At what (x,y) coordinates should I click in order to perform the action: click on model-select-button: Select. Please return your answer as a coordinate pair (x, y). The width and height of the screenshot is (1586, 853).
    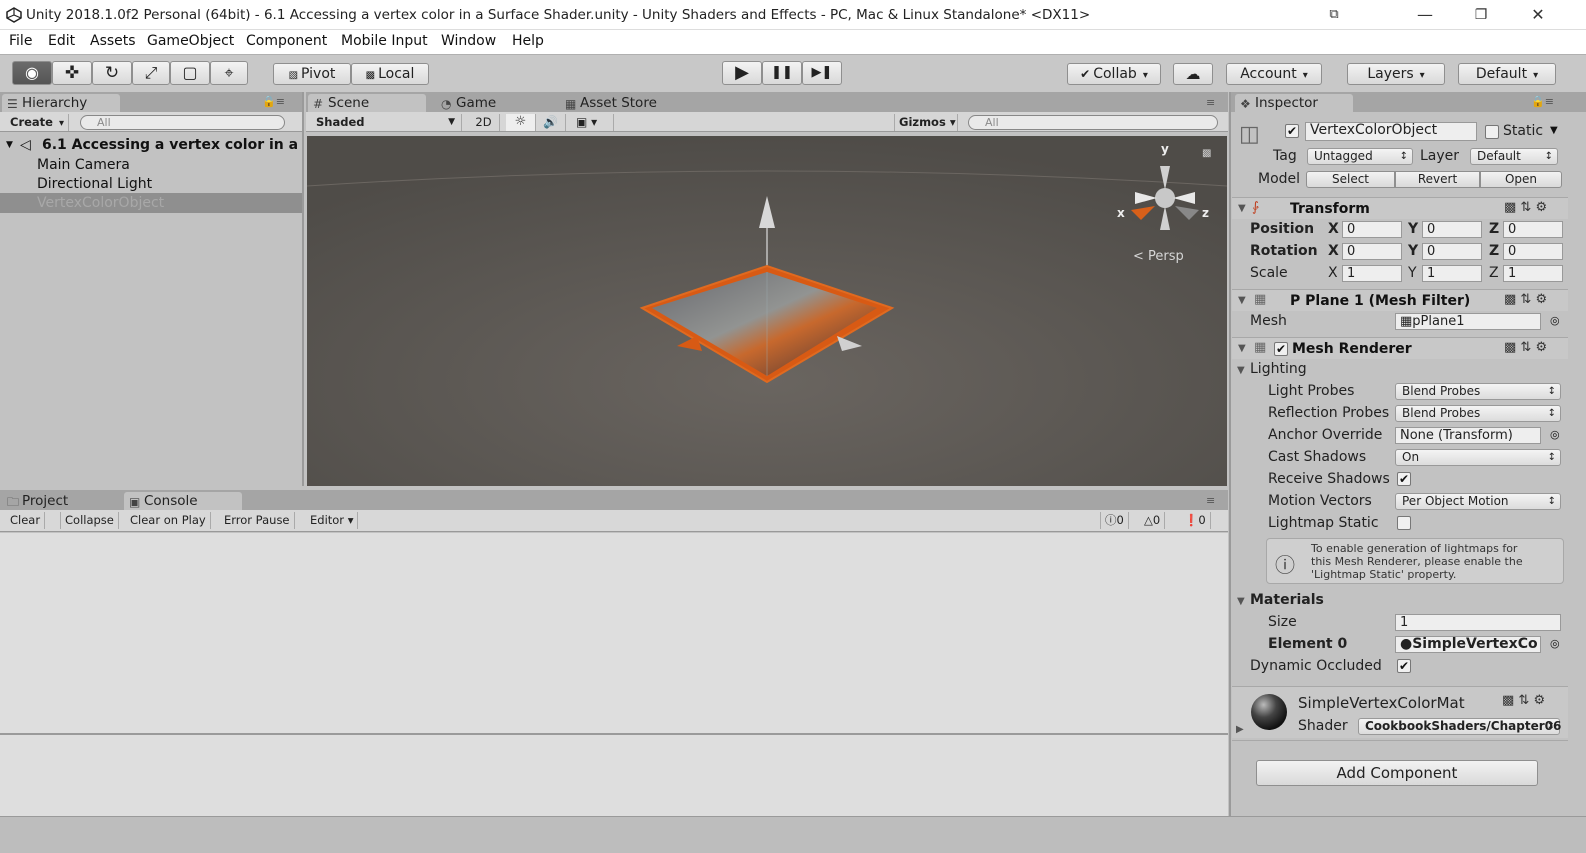
    Looking at the image, I should click on (1350, 179).